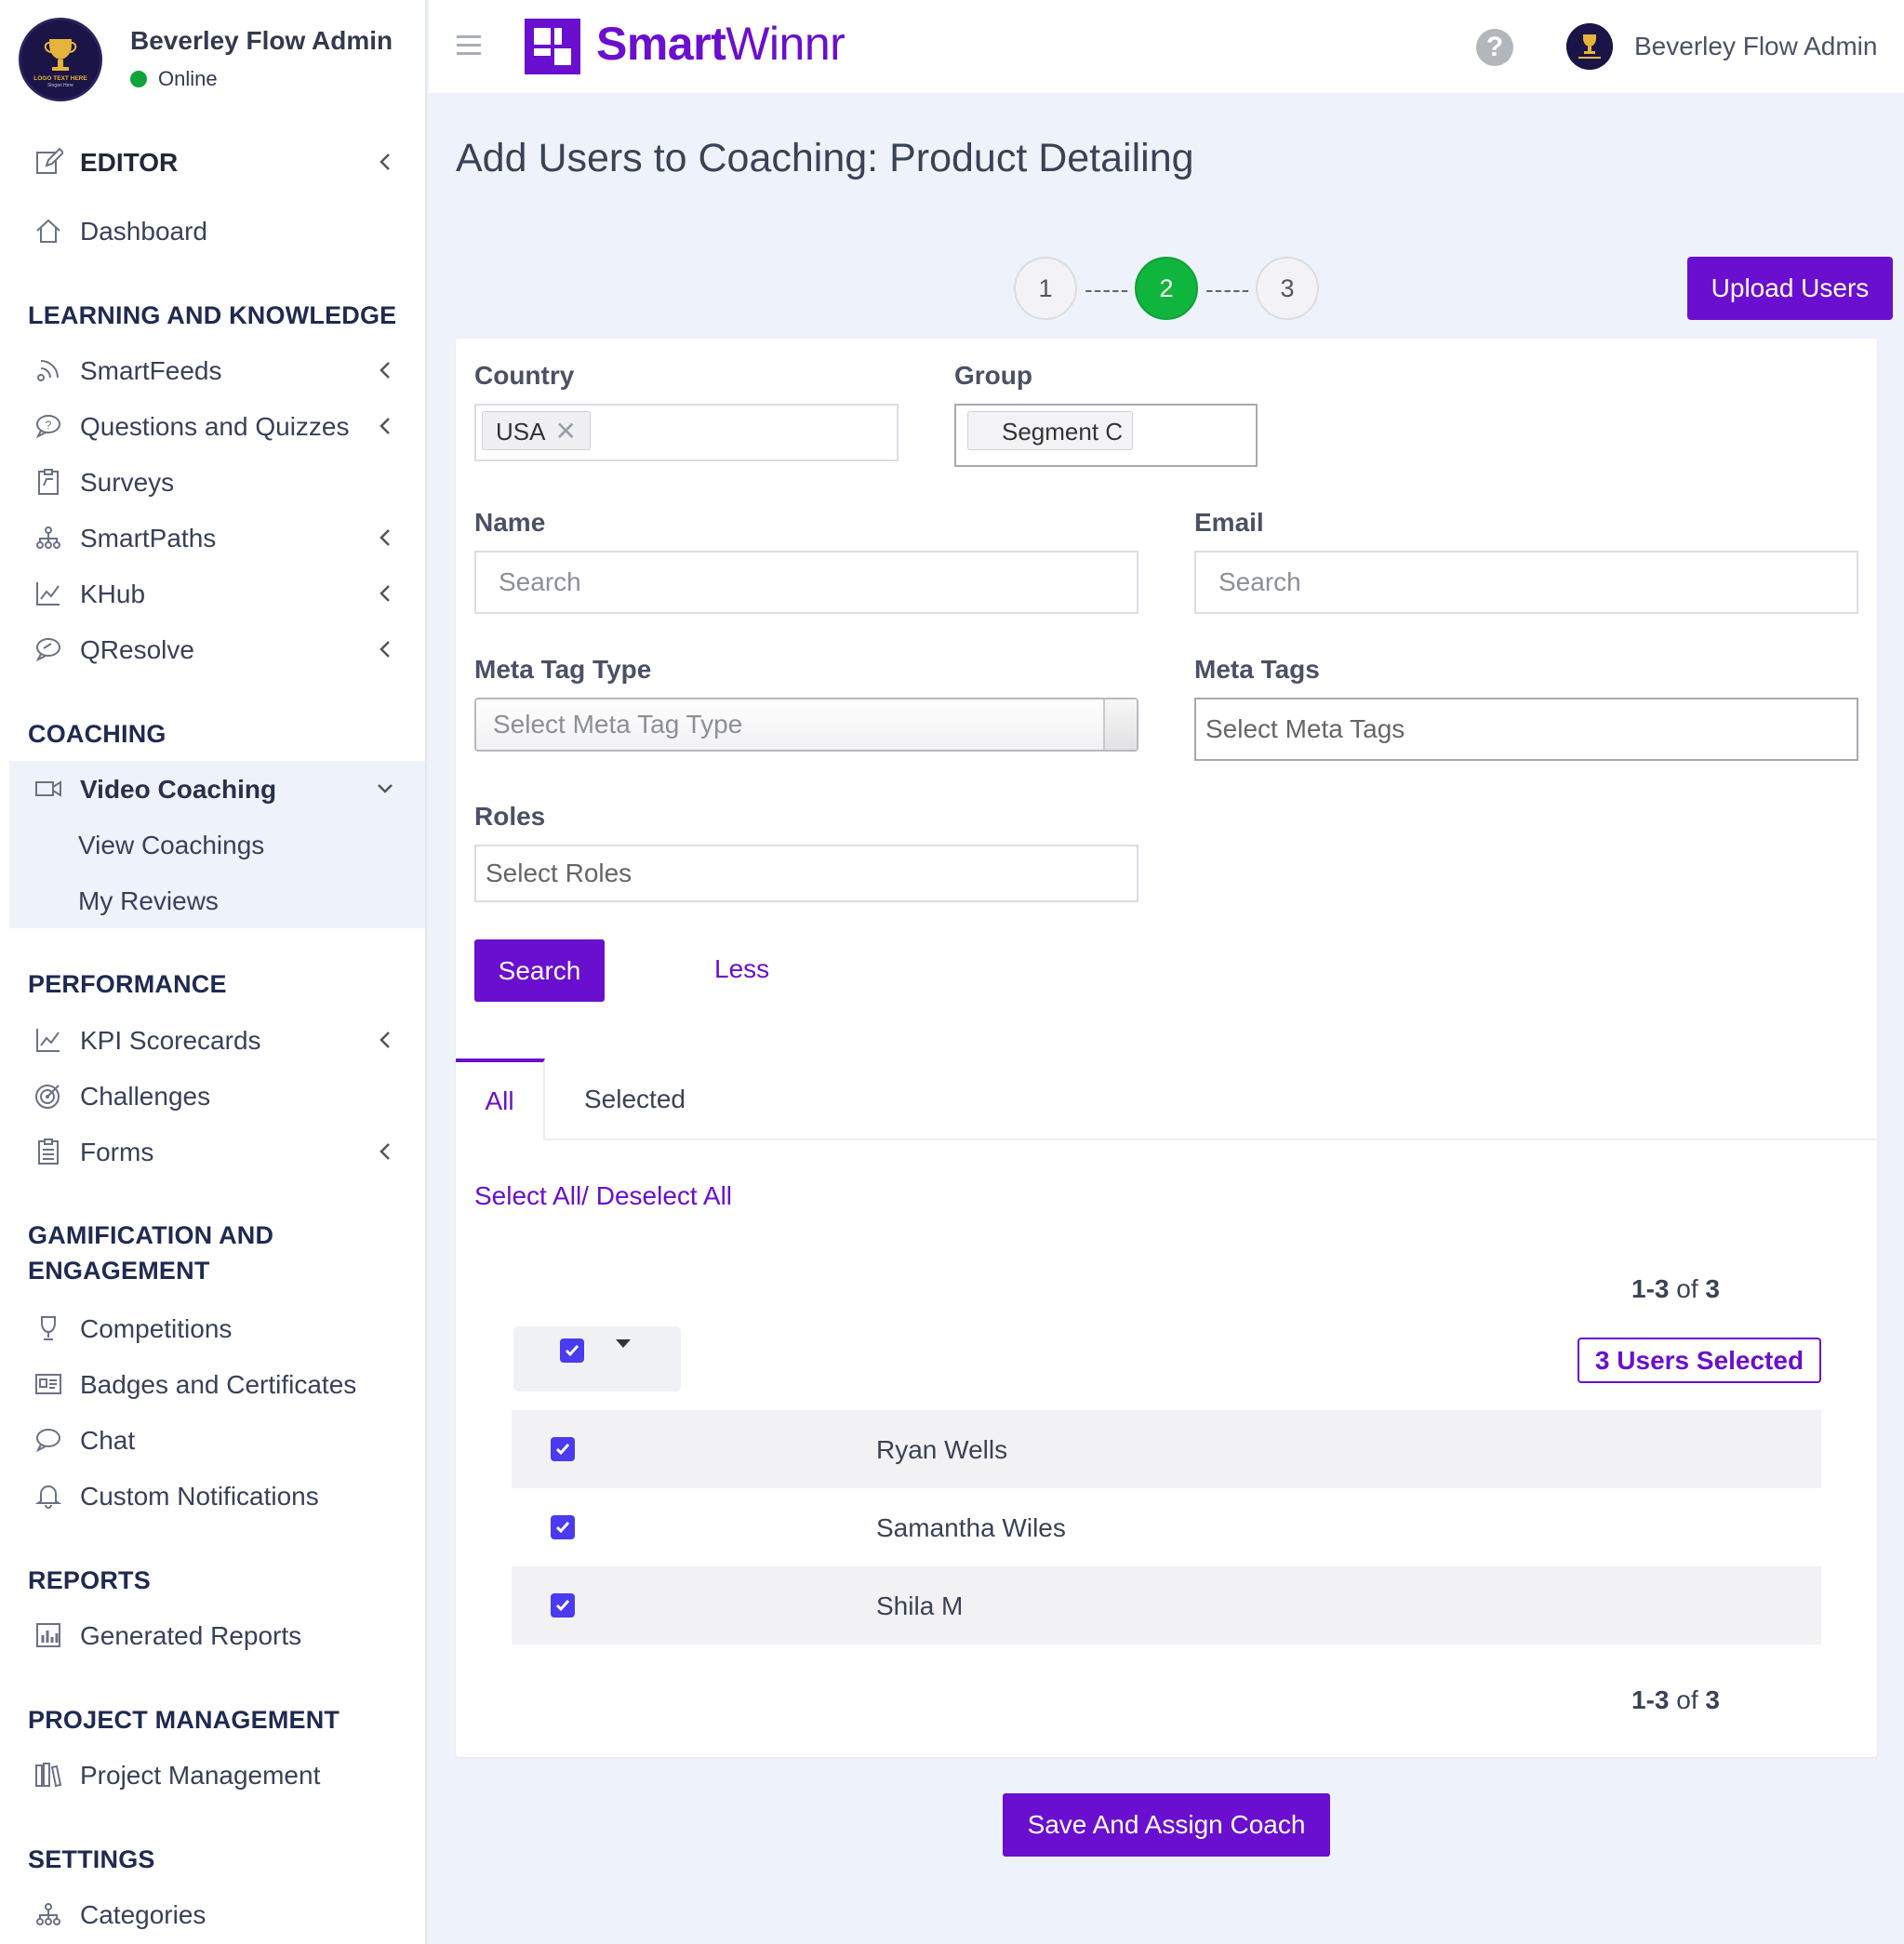  I want to click on sidebar-item-generated-reports: Generated Reports, so click(217, 1635).